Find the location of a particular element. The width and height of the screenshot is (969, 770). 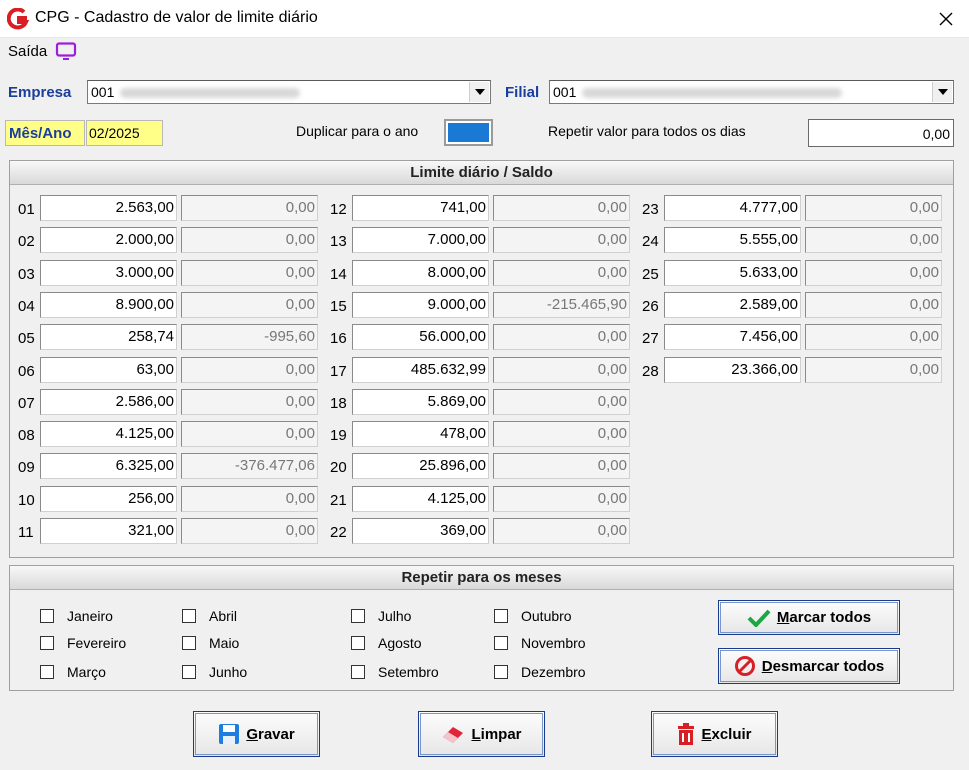

day-limit-input: 2.563,00 is located at coordinates (108, 208).